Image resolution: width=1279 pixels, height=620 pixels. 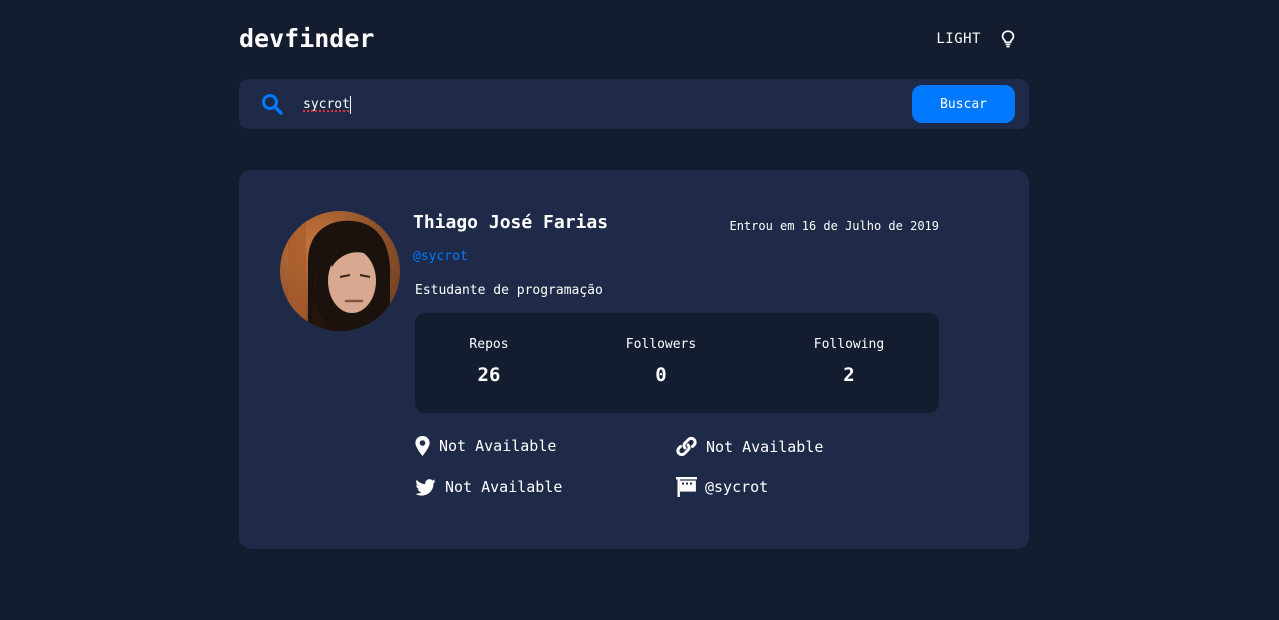 What do you see at coordinates (350, 105) in the screenshot?
I see `text-caret` at bounding box center [350, 105].